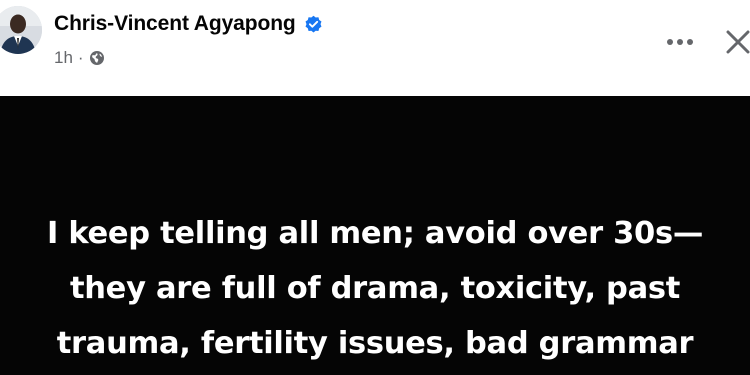 This screenshot has width=750, height=375. I want to click on avatar-photo, so click(21, 30).